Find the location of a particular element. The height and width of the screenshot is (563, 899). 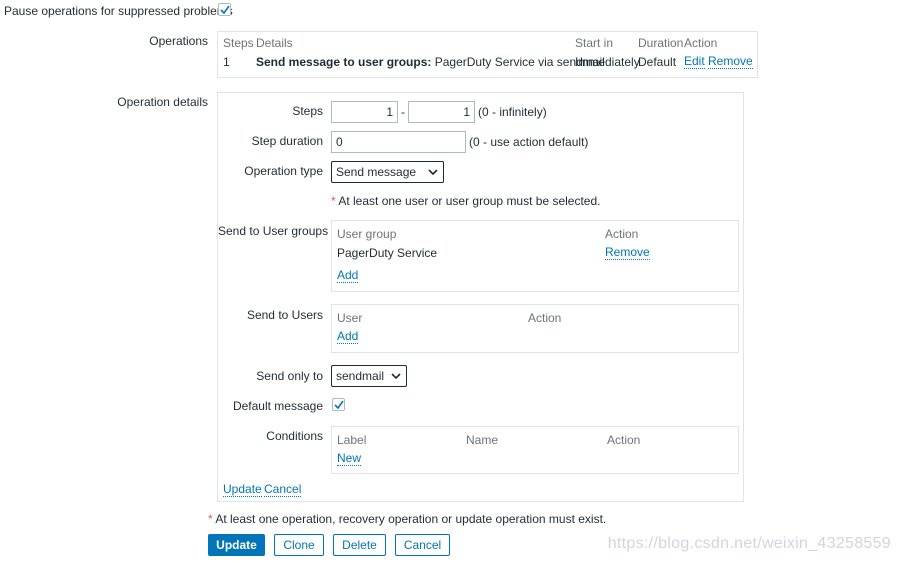

col-user-action-header: Action is located at coordinates (545, 318).